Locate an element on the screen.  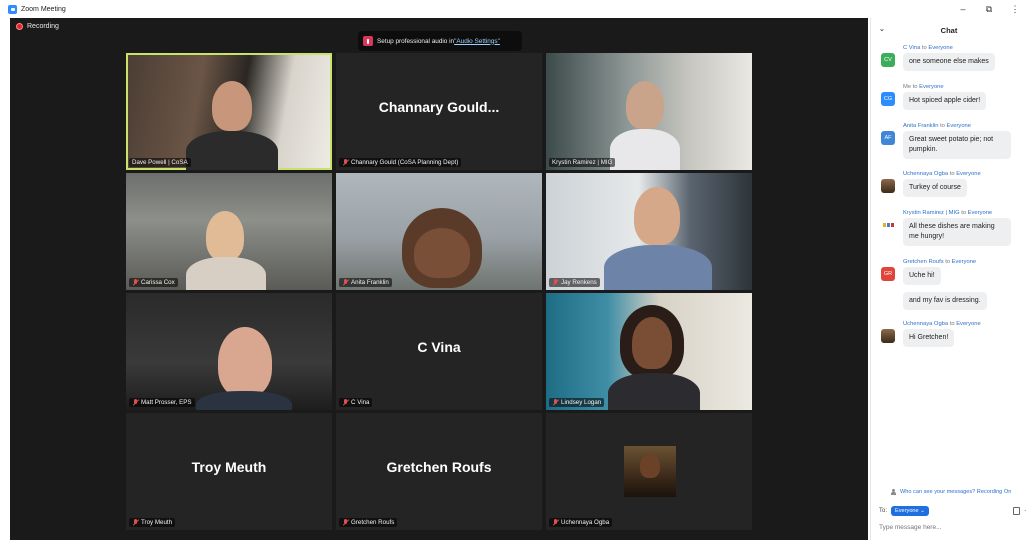
participant-label: C Vina is located at coordinates (356, 402).